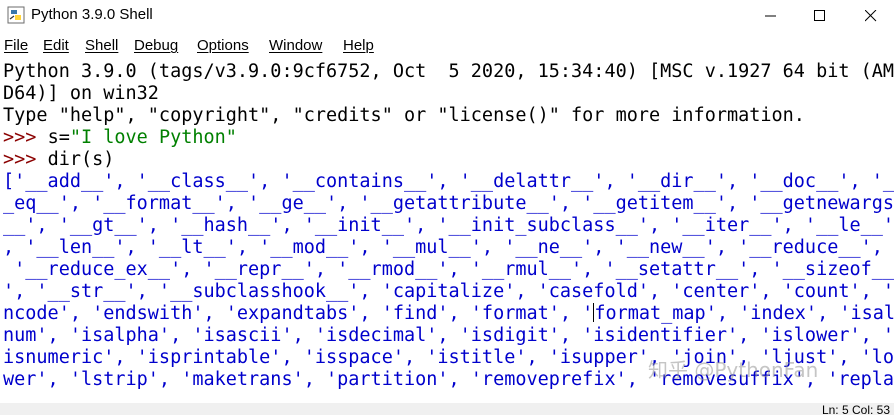  What do you see at coordinates (81, 159) in the screenshot?
I see `code-text: dir(s)` at bounding box center [81, 159].